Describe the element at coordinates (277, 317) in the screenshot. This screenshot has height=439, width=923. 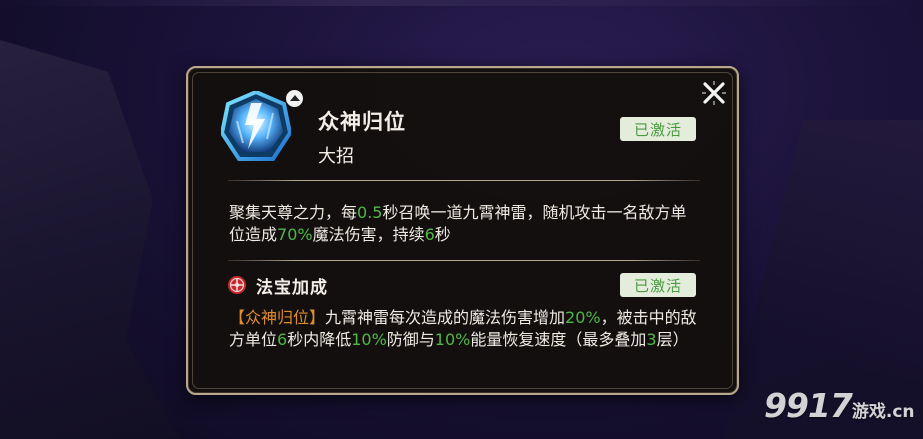
I see `treasure-skill-tag: 【众神归位】` at that location.